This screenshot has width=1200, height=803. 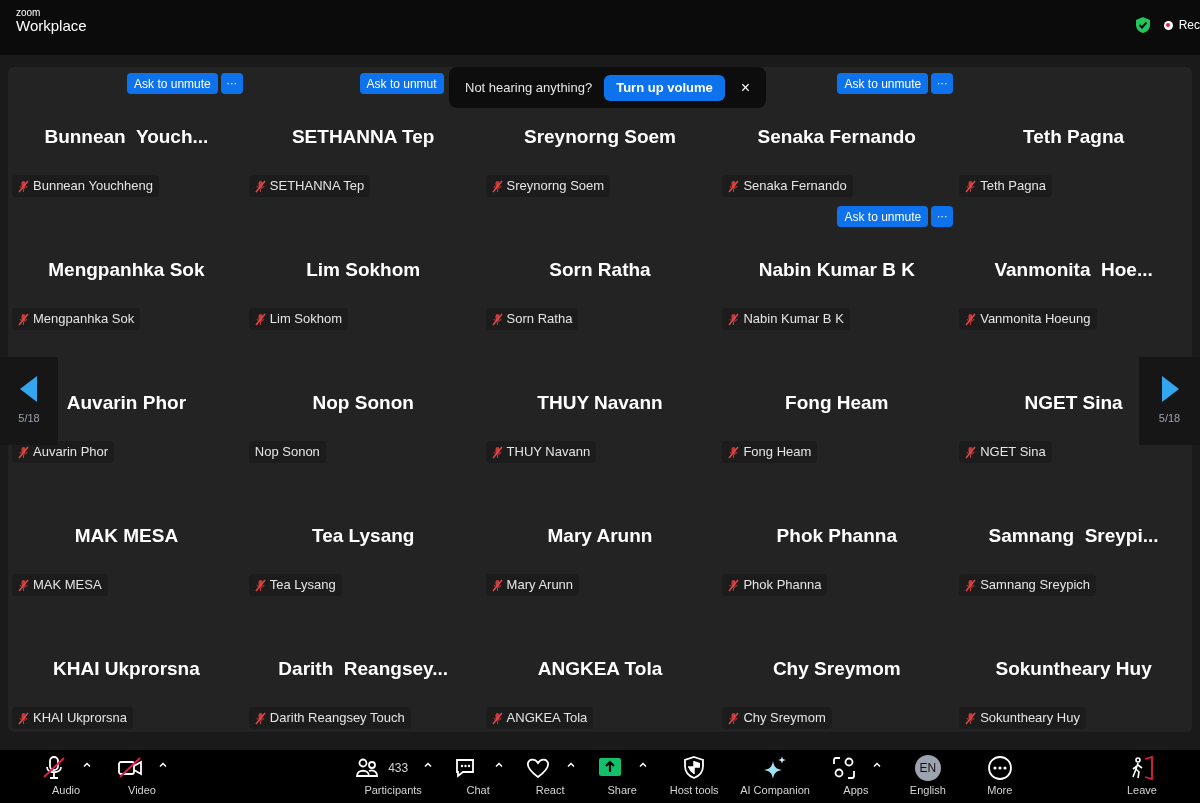 What do you see at coordinates (837, 403) in the screenshot?
I see `participant-name: Fong Heam` at bounding box center [837, 403].